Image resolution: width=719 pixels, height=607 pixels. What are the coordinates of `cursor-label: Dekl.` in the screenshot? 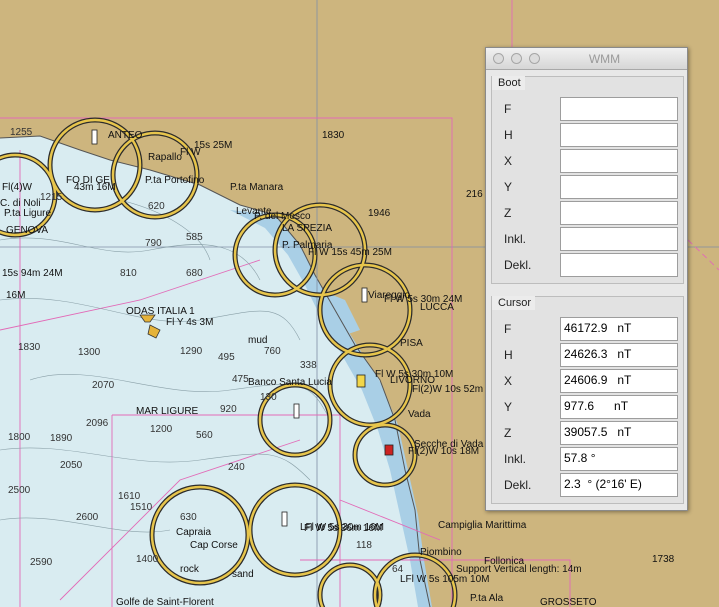 It's located at (518, 485).